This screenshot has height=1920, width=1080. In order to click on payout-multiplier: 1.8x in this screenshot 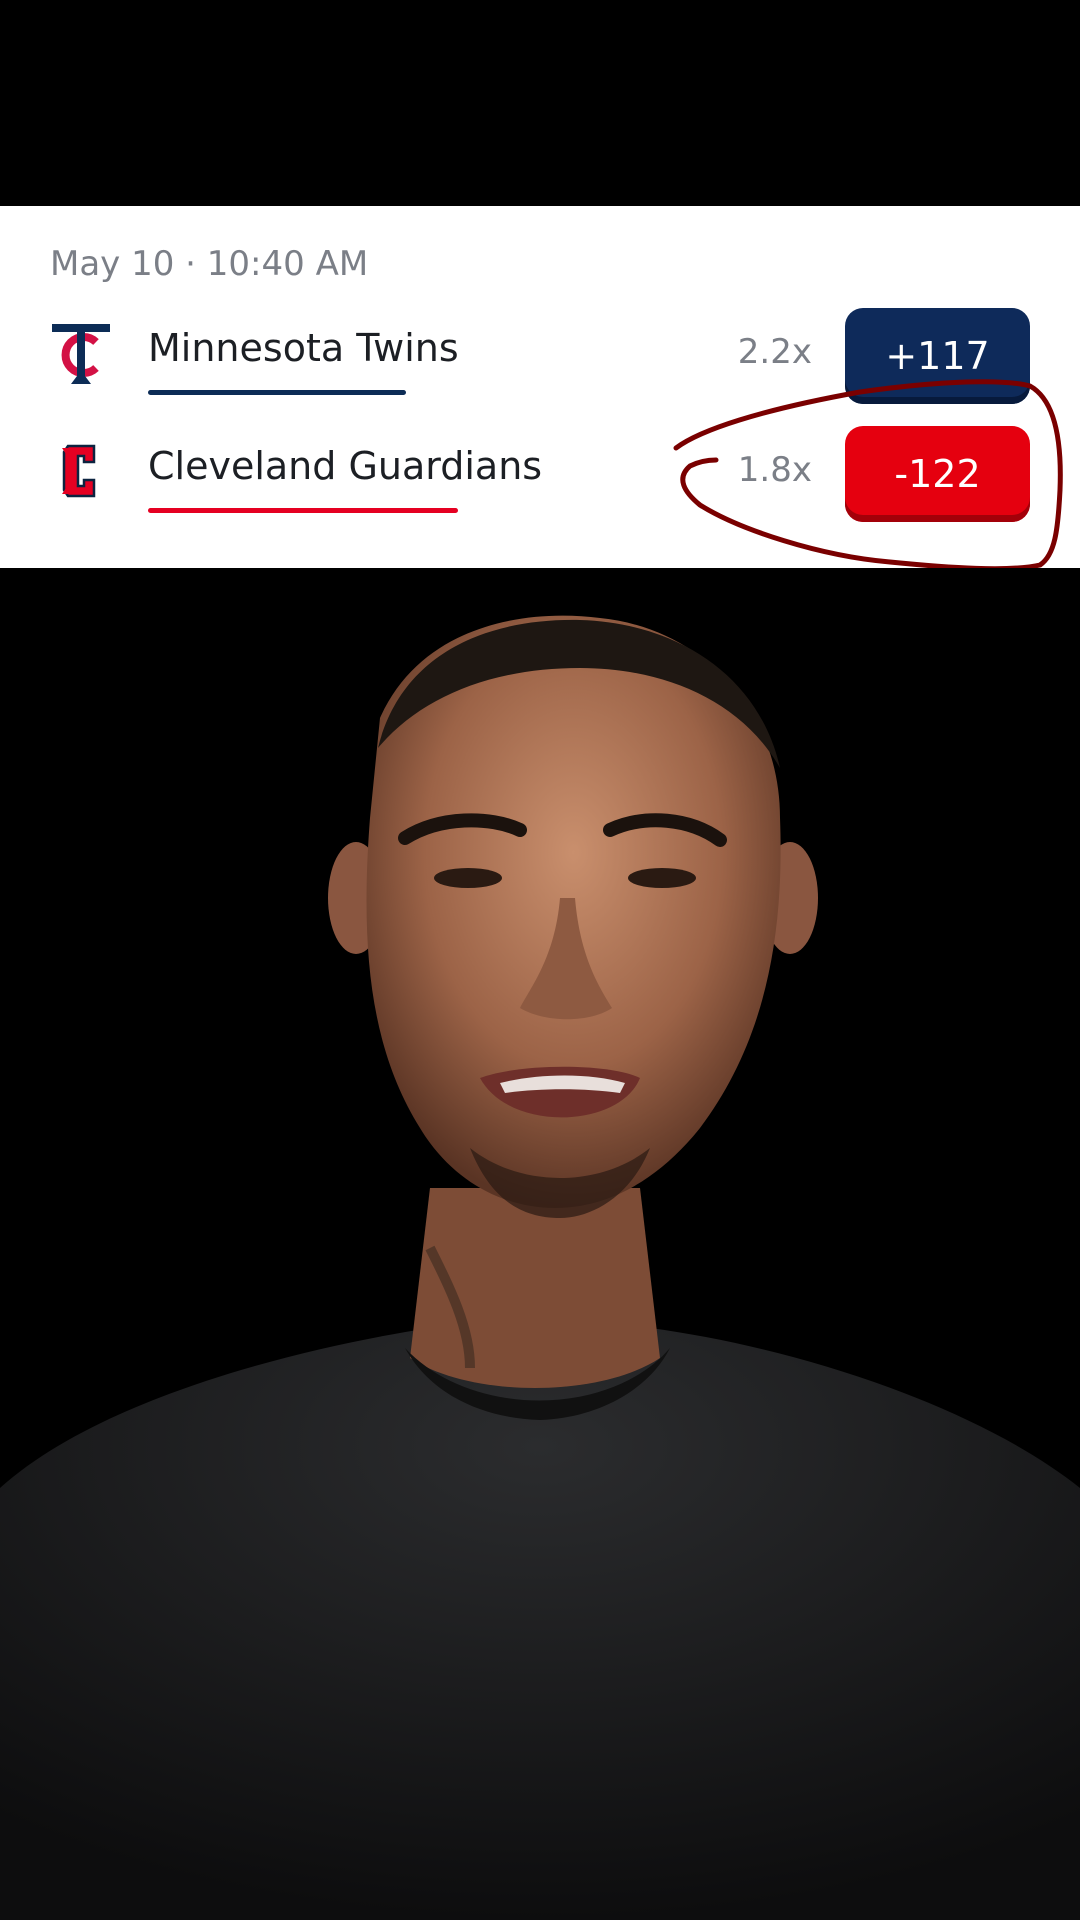, I will do `click(774, 470)`.